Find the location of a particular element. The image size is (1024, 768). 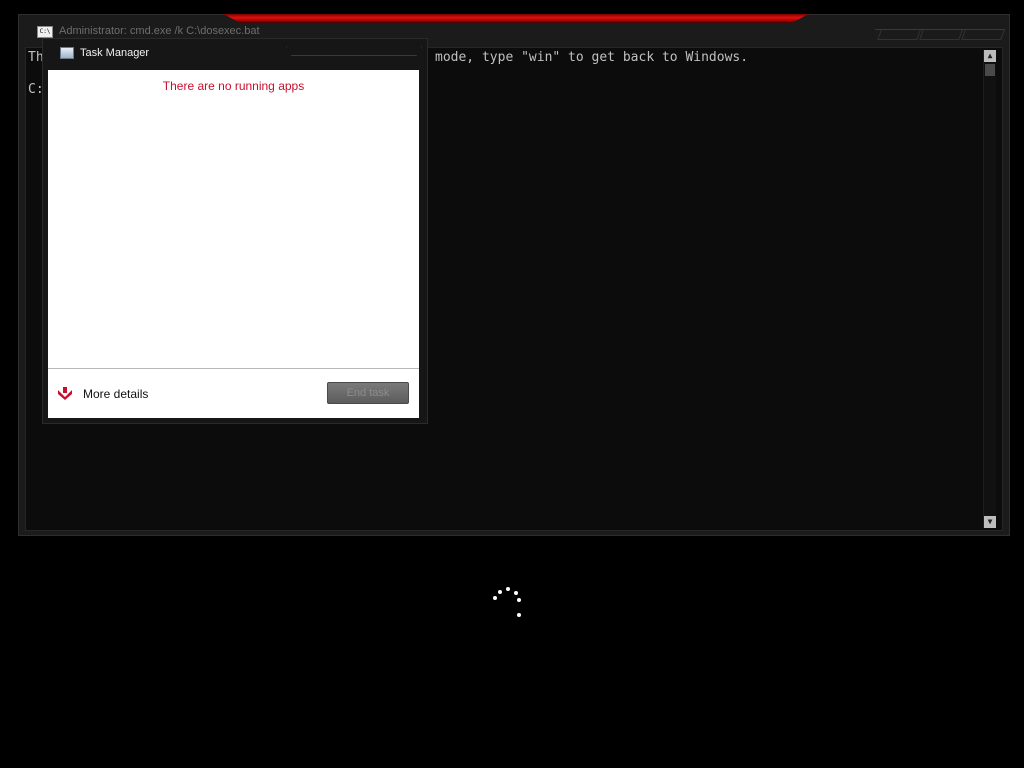

console-scrollbar: ▲ ▼ is located at coordinates (989, 289).